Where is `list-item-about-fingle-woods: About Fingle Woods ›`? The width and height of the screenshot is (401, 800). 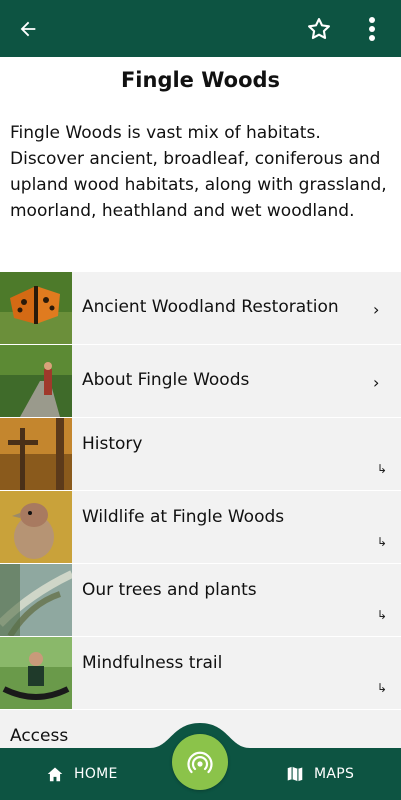 list-item-about-fingle-woods: About Fingle Woods › is located at coordinates (200, 381).